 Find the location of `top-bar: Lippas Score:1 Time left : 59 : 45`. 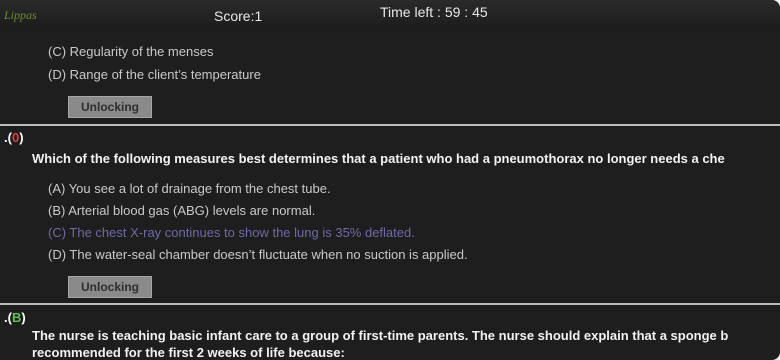

top-bar: Lippas Score:1 Time left : 59 : 45 is located at coordinates (390, 15).